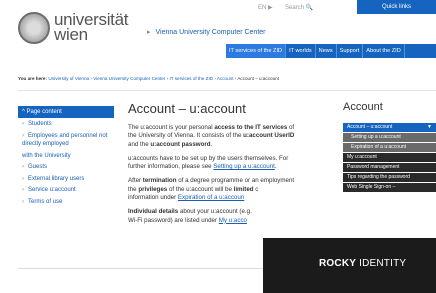 The width and height of the screenshot is (436, 293). Describe the element at coordinates (389, 127) in the screenshot. I see `section-nav-item-account: Account – u:account` at that location.